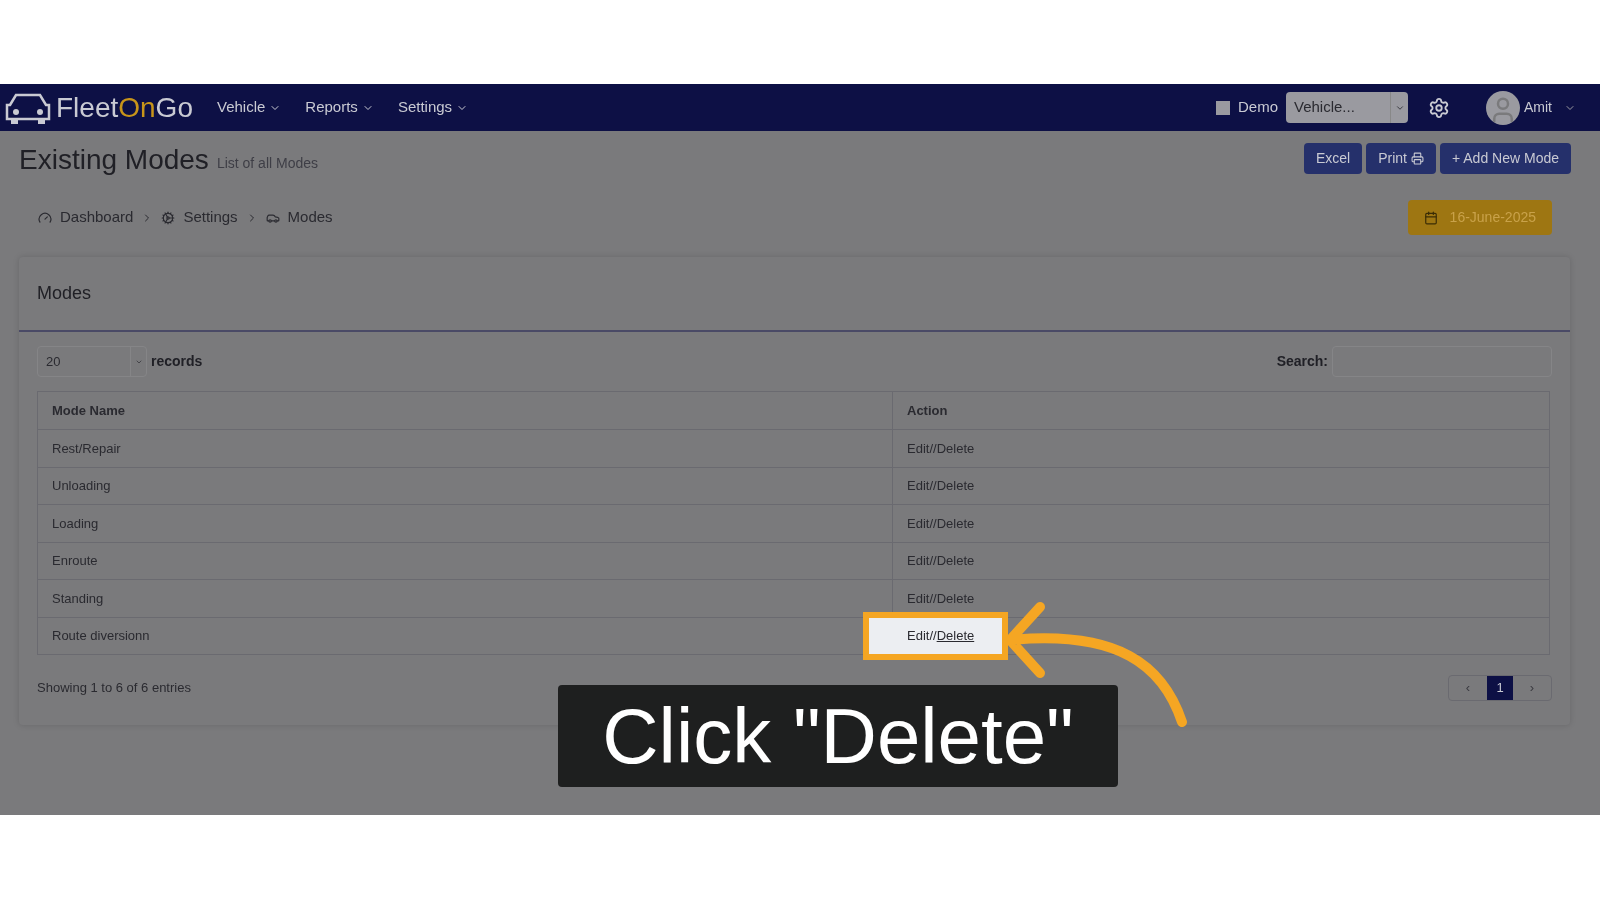 The height and width of the screenshot is (900, 1600). Describe the element at coordinates (1333, 158) in the screenshot. I see `toolbar-button: Excel` at that location.